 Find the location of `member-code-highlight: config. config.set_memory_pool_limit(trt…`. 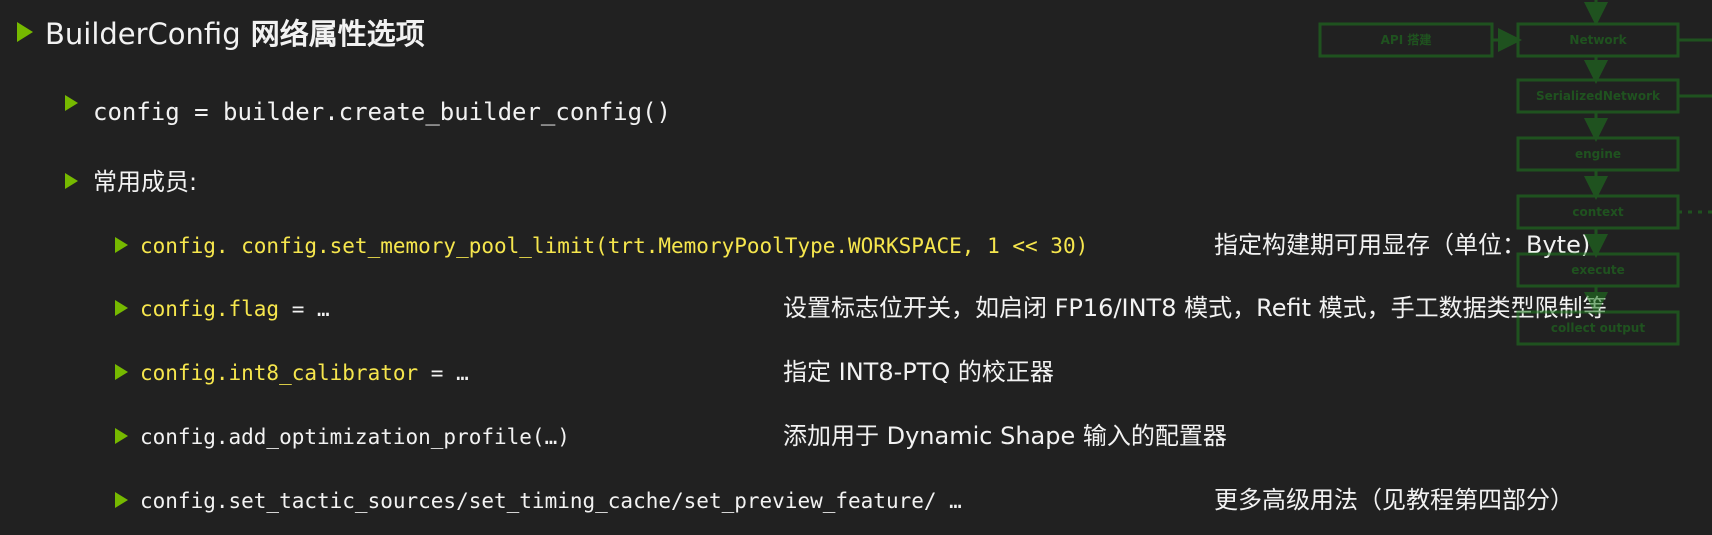

member-code-highlight: config. config.set_memory_pool_limit(trt… is located at coordinates (614, 246).